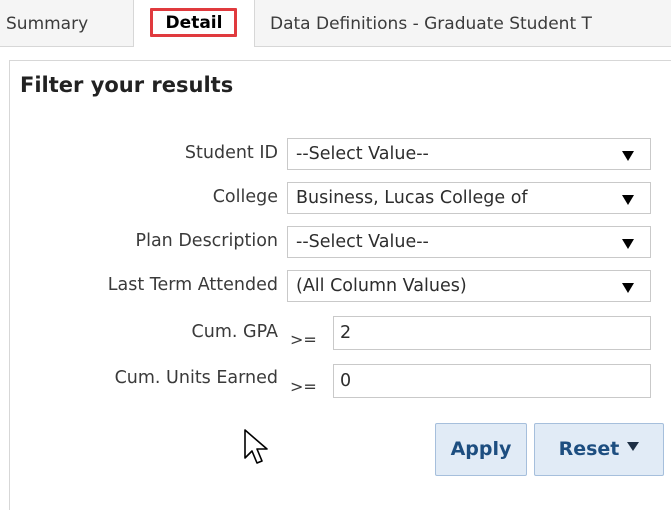 The image size is (671, 510). Describe the element at coordinates (362, 154) in the screenshot. I see `student-id-value: --Select Value--` at that location.